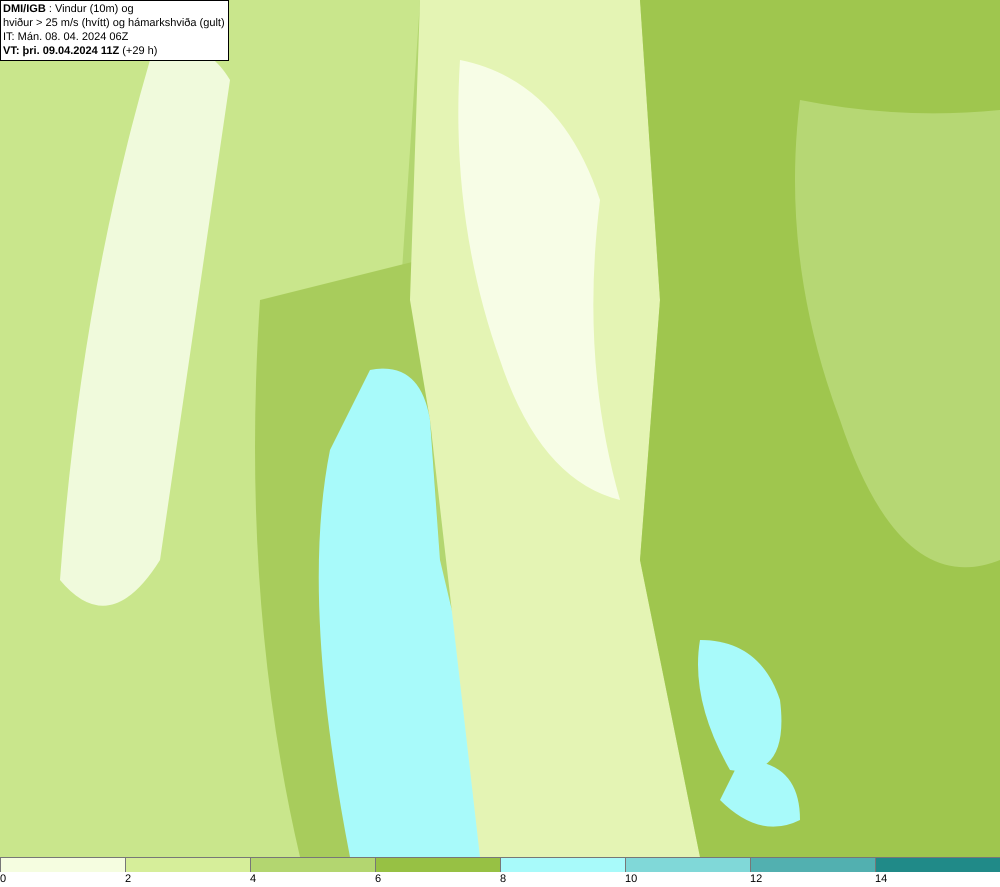 This screenshot has height=887, width=1000. I want to click on legend-tick-label: 4, so click(253, 879).